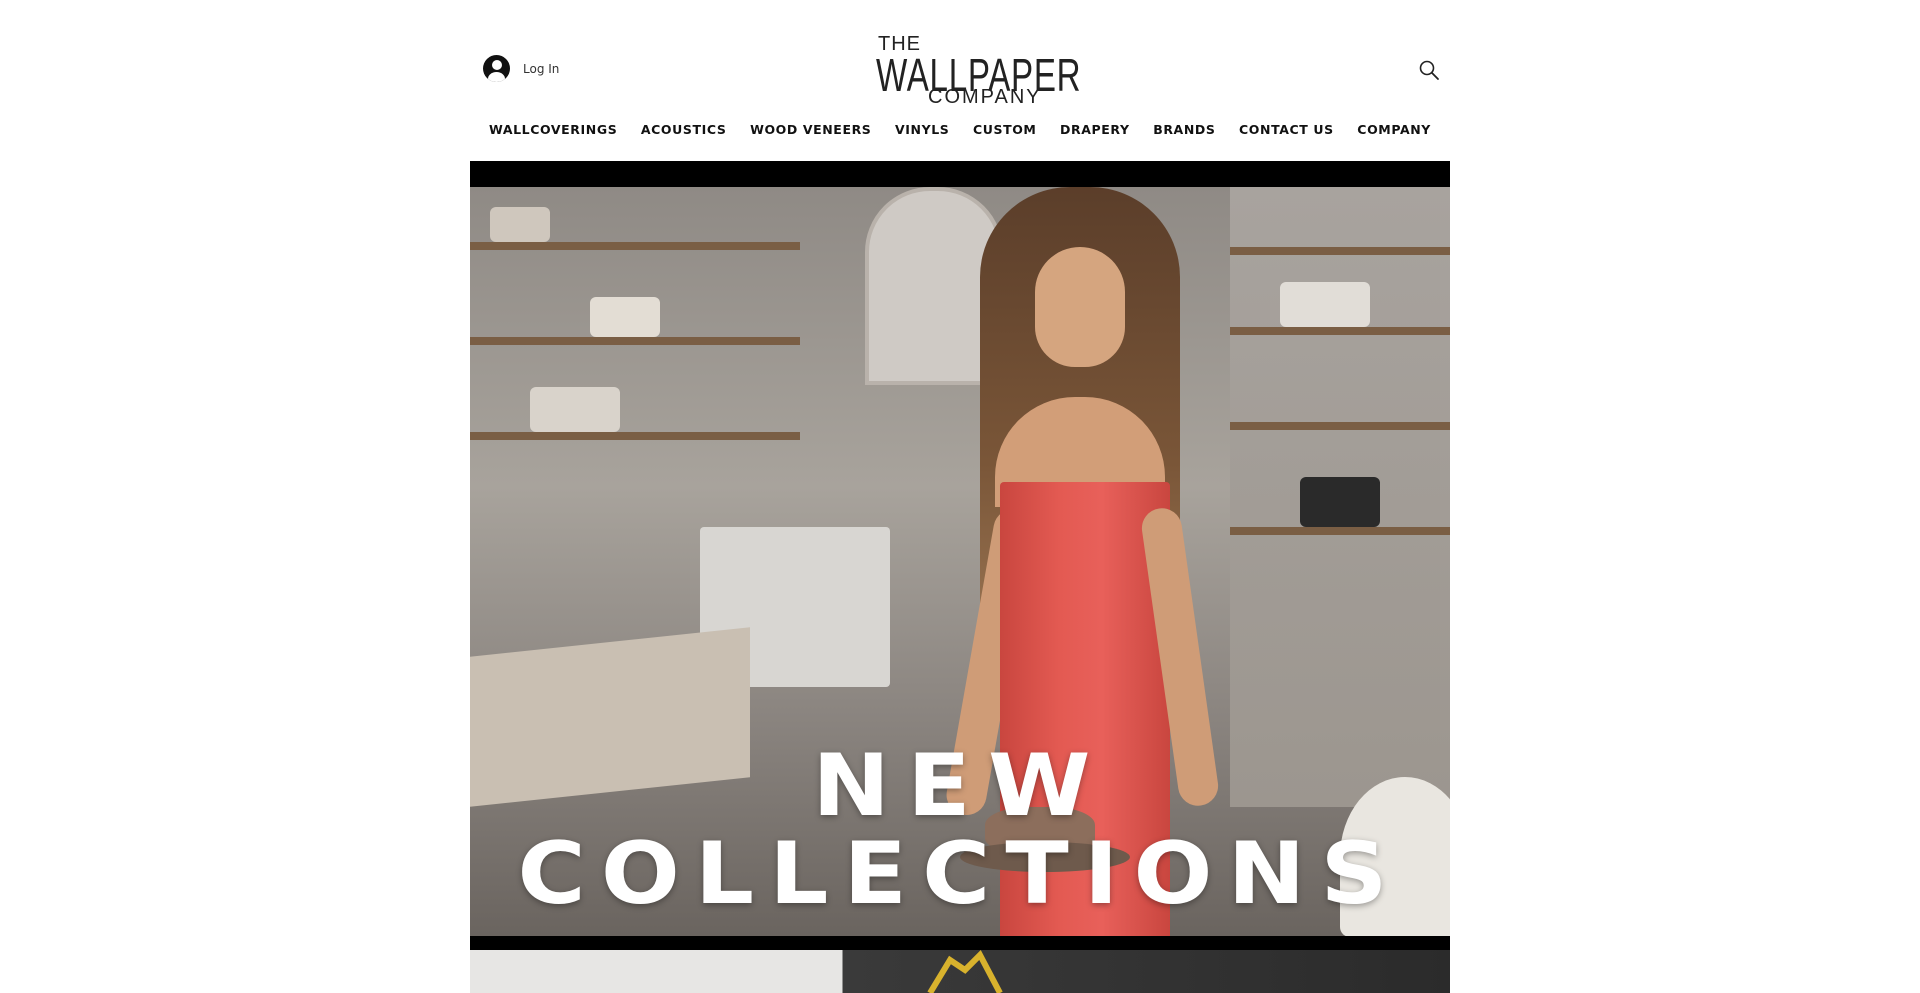 The image size is (1920, 993). What do you see at coordinates (521, 68) in the screenshot?
I see `login-button: Log In` at bounding box center [521, 68].